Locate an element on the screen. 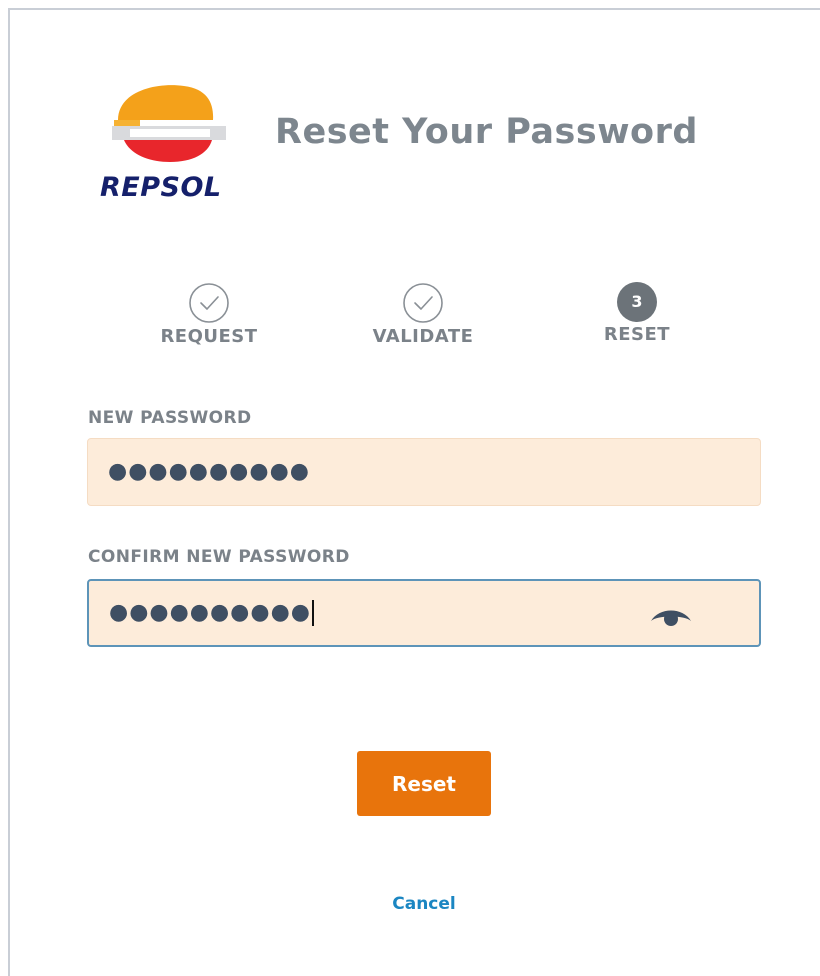 The image size is (820, 976). step-reset: 3 RESET is located at coordinates (637, 313).